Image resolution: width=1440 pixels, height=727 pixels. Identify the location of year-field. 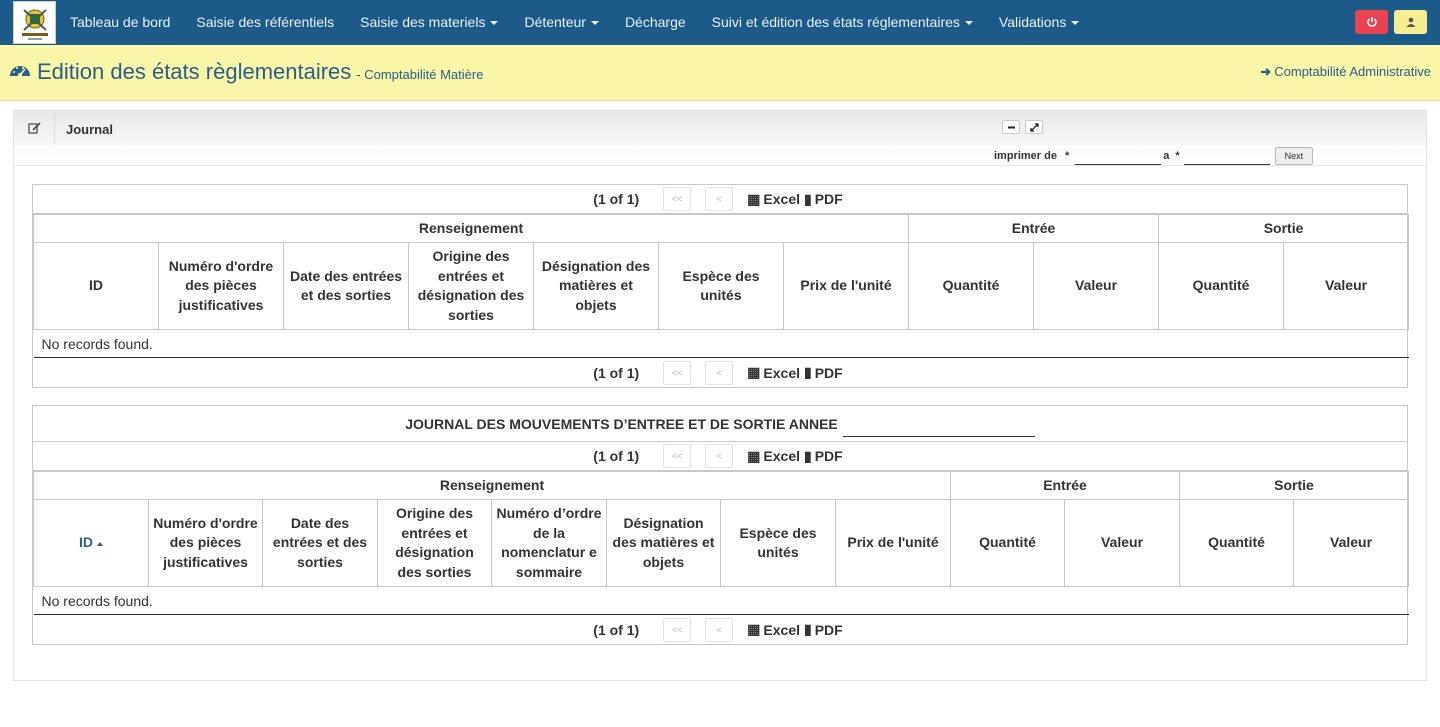
(938, 430).